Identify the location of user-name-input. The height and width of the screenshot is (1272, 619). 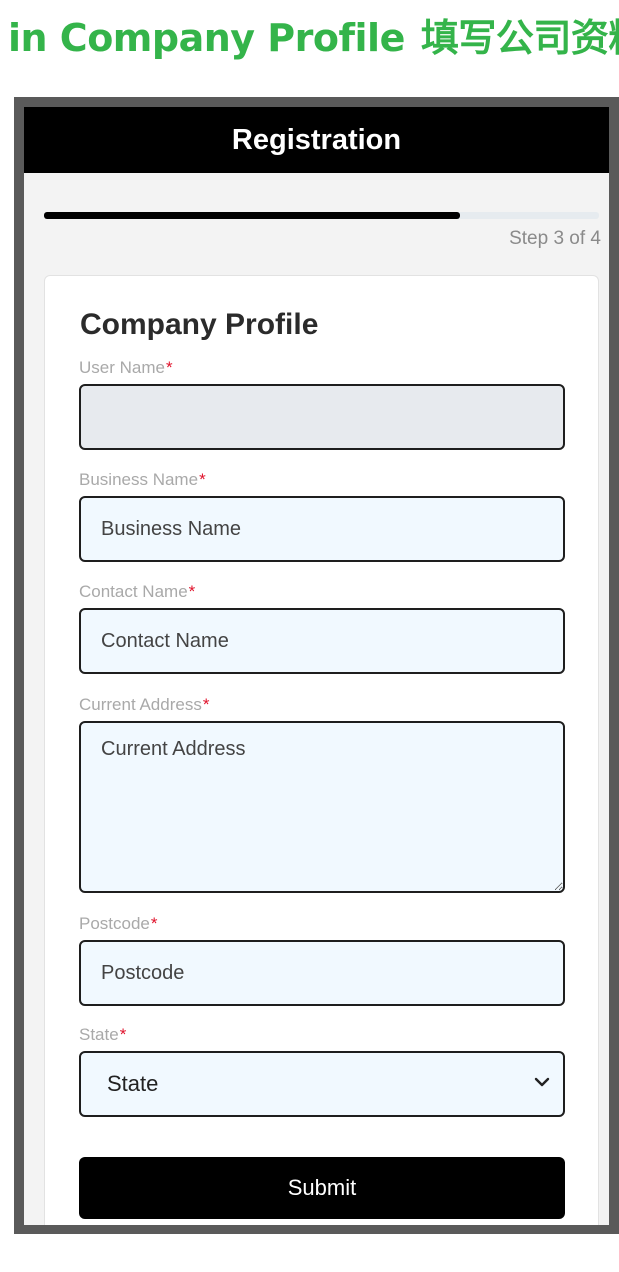
(322, 417).